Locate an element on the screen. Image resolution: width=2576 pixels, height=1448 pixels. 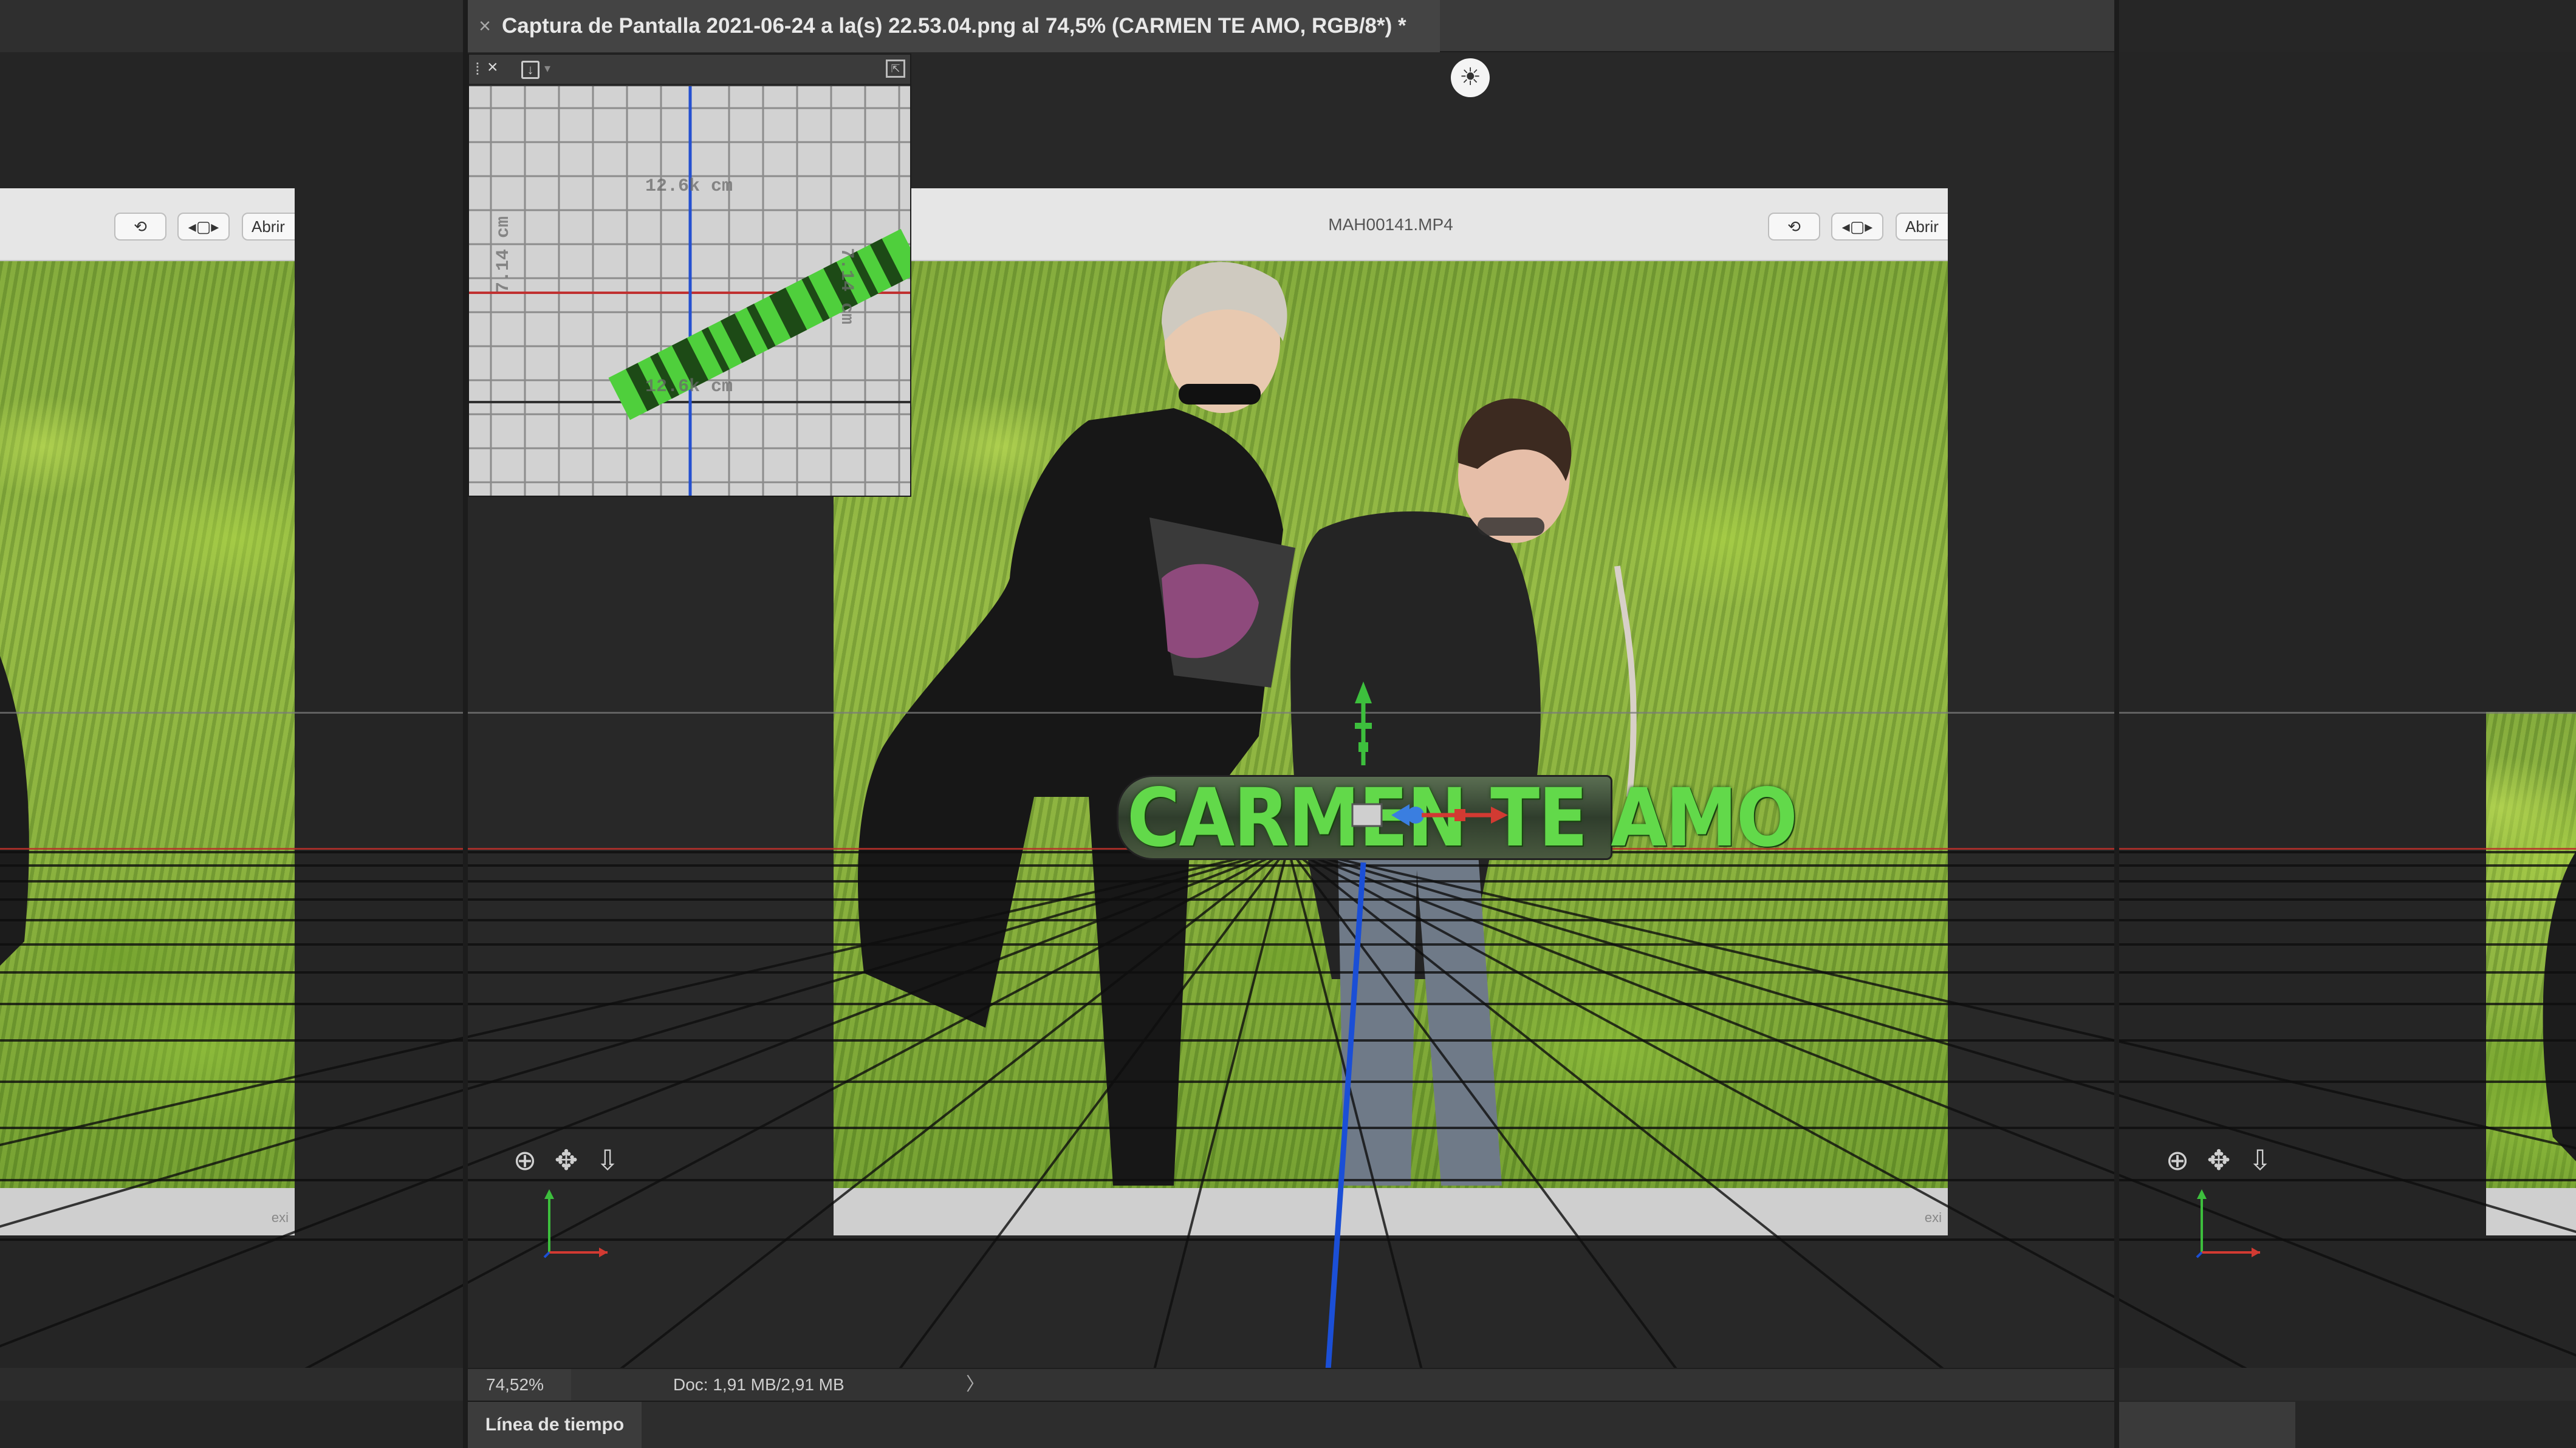
expand-icon: ⇱ is located at coordinates (896, 69).